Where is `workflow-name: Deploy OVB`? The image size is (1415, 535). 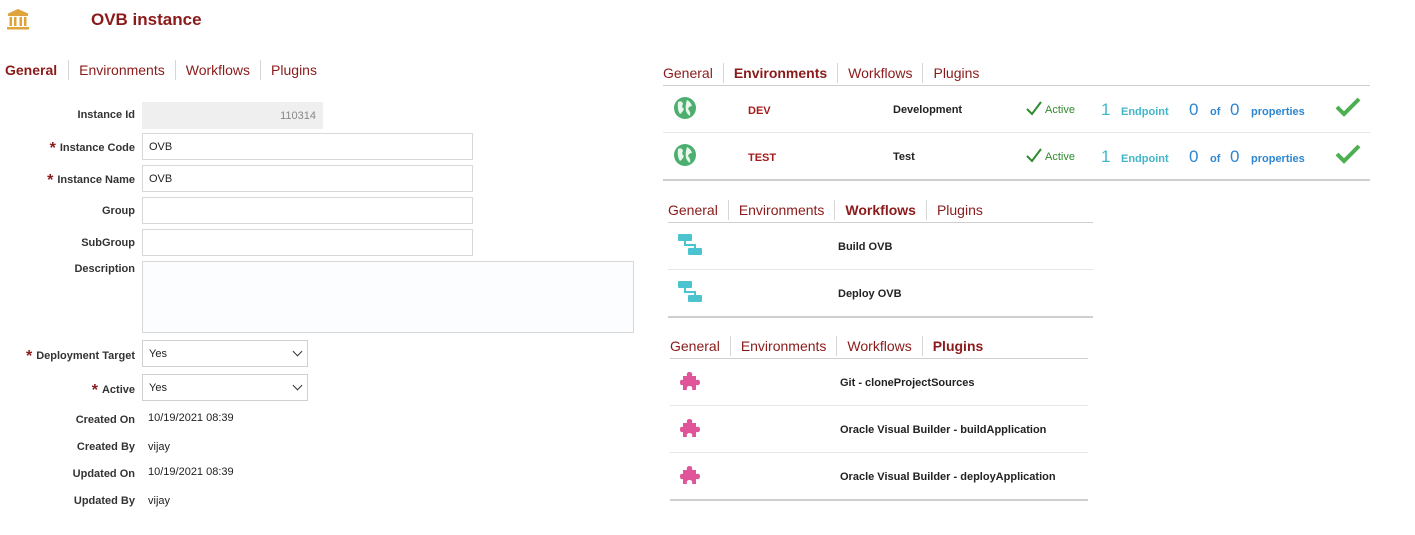
workflow-name: Deploy OVB is located at coordinates (870, 294).